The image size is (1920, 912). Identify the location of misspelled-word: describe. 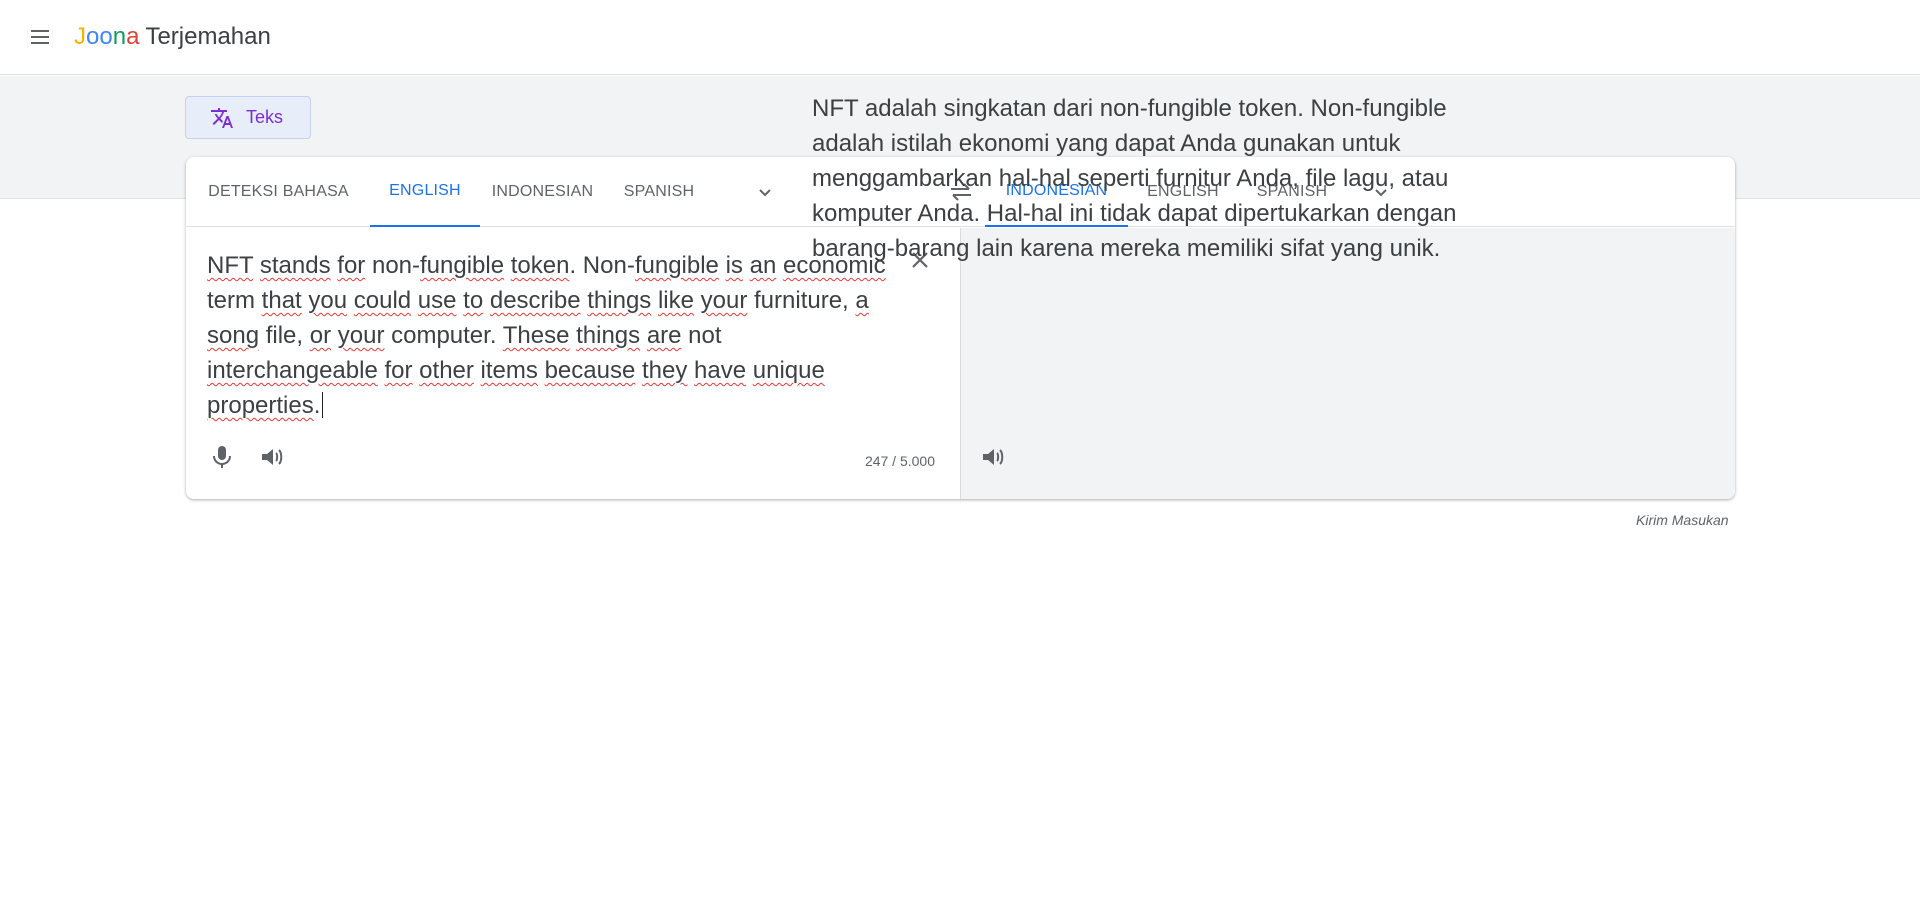
(535, 300).